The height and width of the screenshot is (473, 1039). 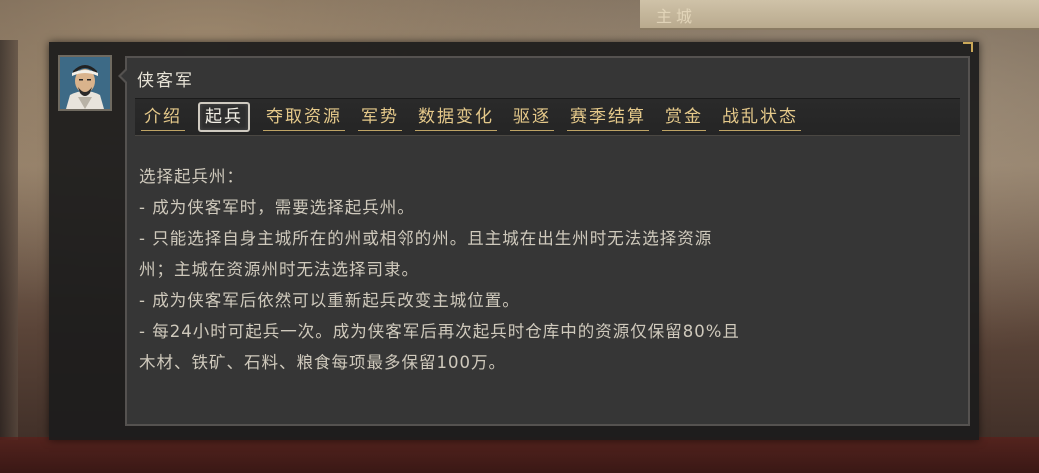 What do you see at coordinates (124, 76) in the screenshot?
I see `panel-pointer-inner` at bounding box center [124, 76].